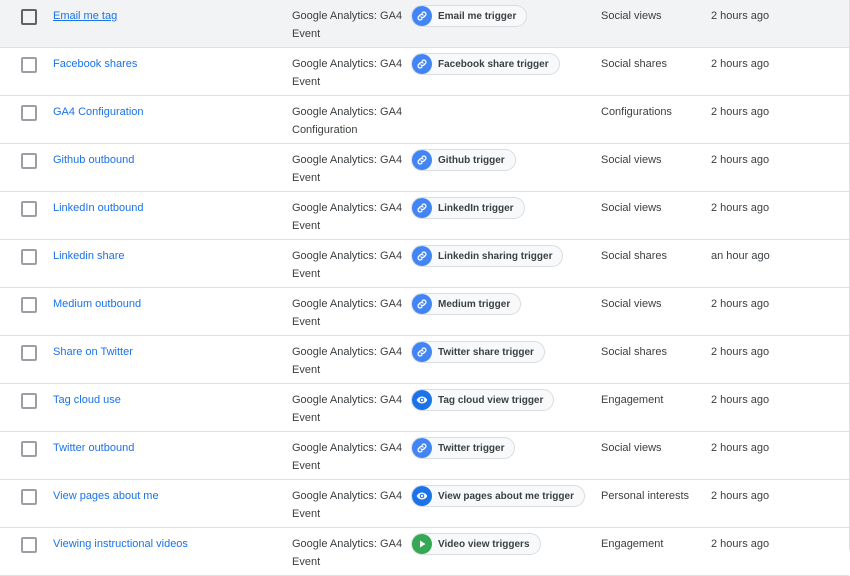 This screenshot has width=850, height=576. Describe the element at coordinates (325, 130) in the screenshot. I see `tag-type-subtype: Configuration` at that location.